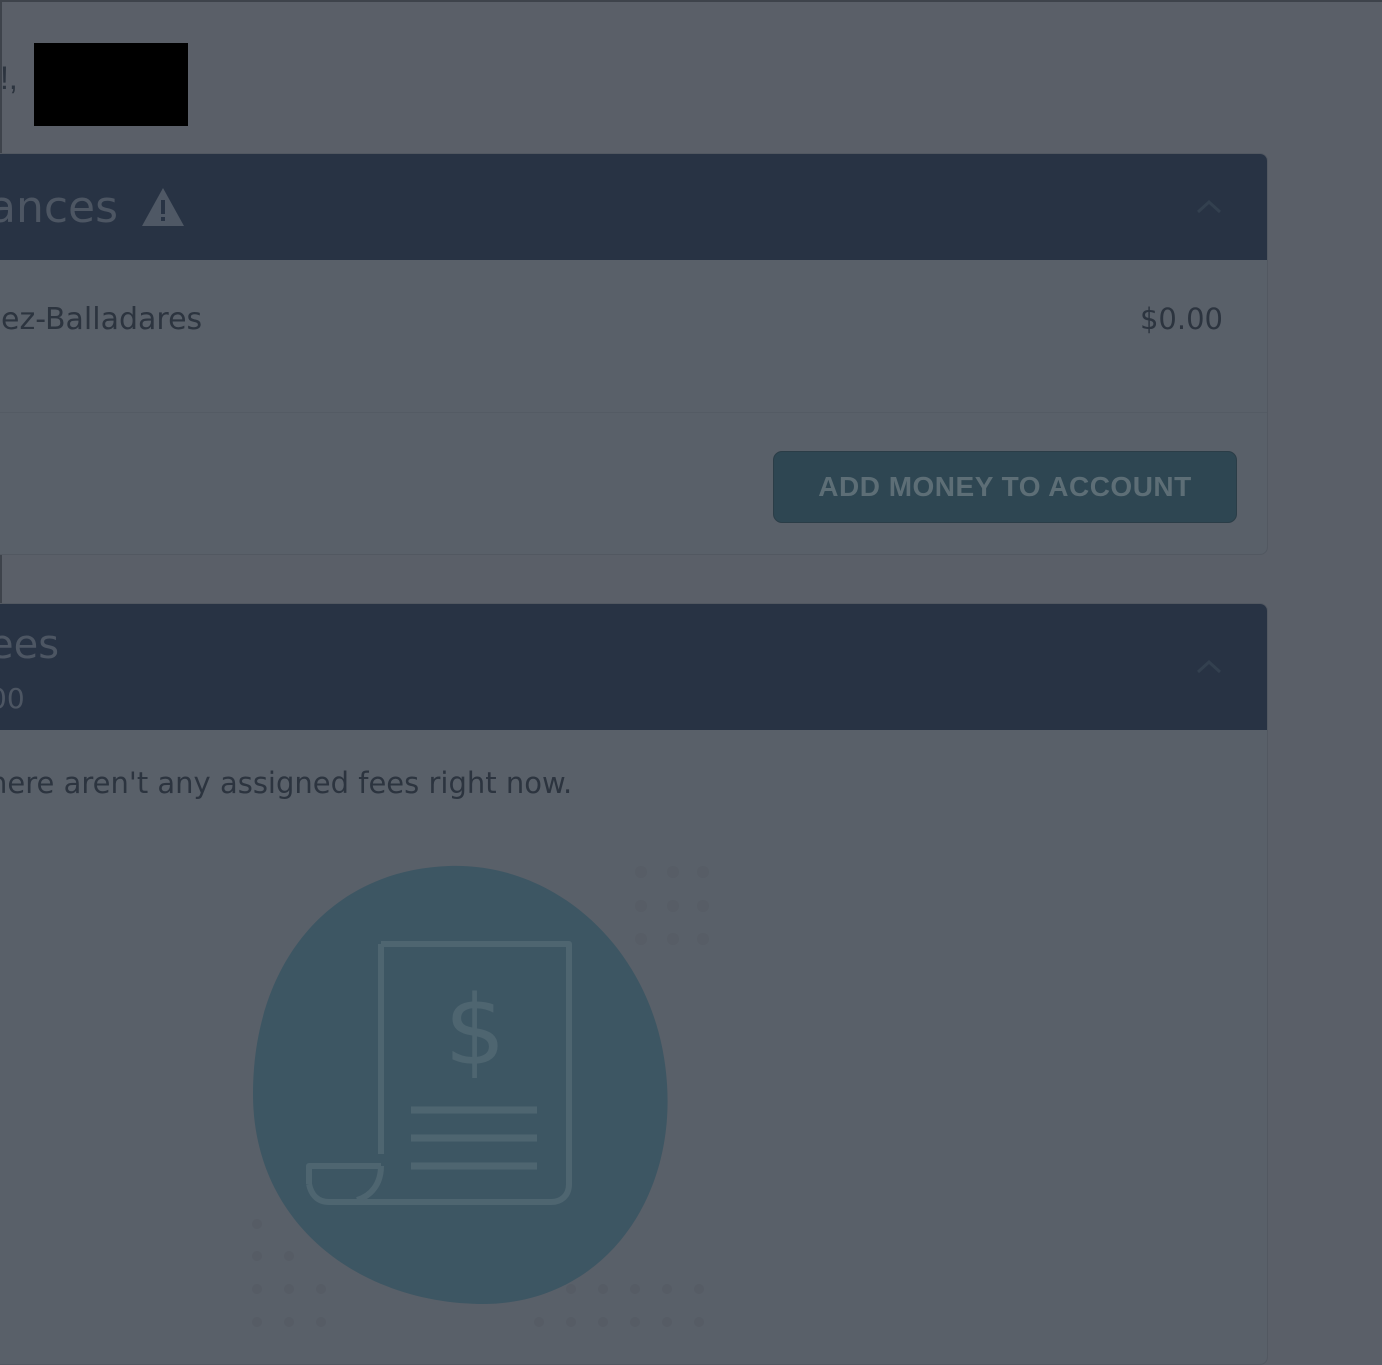  I want to click on balances-title: ances, so click(59, 207).